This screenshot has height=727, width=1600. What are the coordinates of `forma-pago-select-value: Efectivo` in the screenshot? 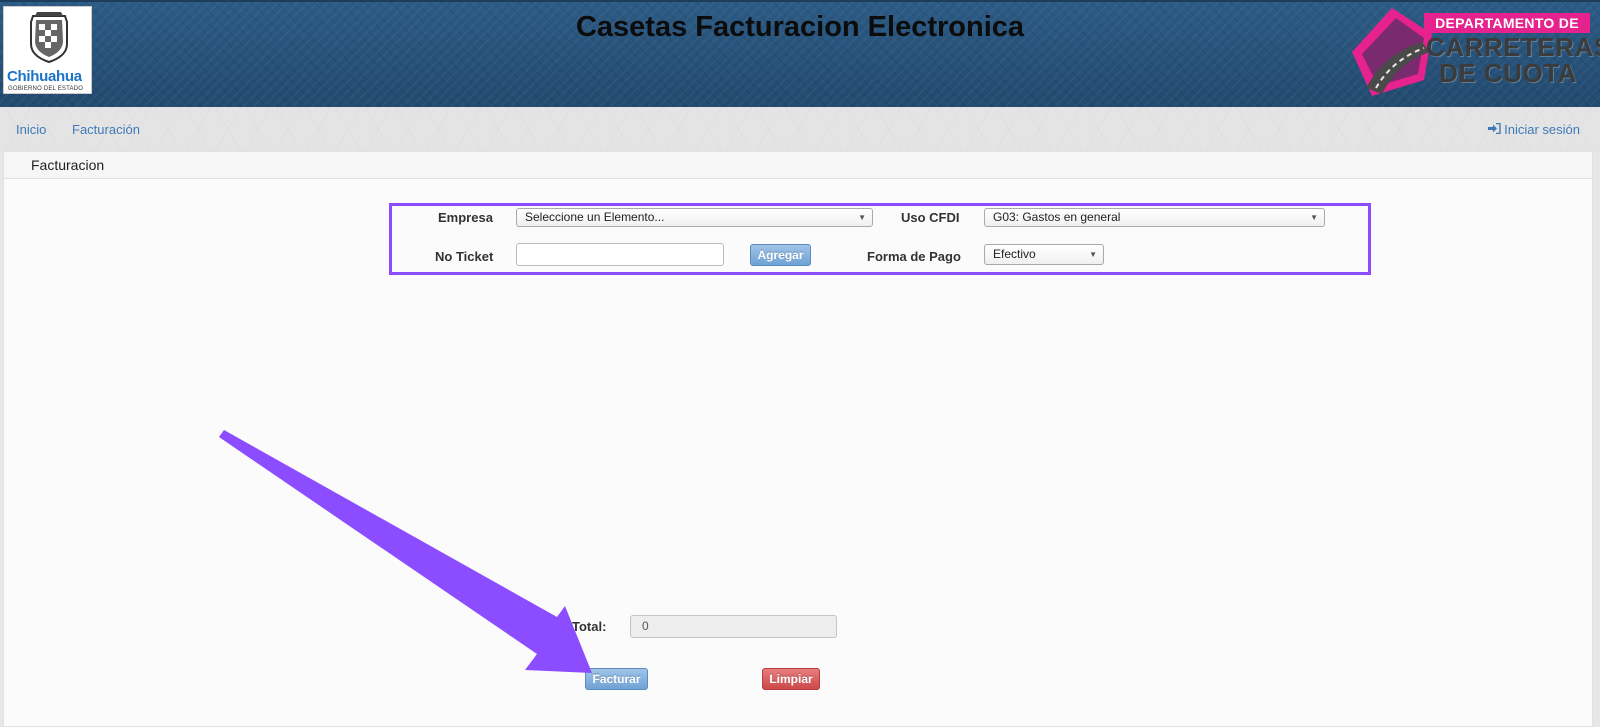 It's located at (1014, 254).